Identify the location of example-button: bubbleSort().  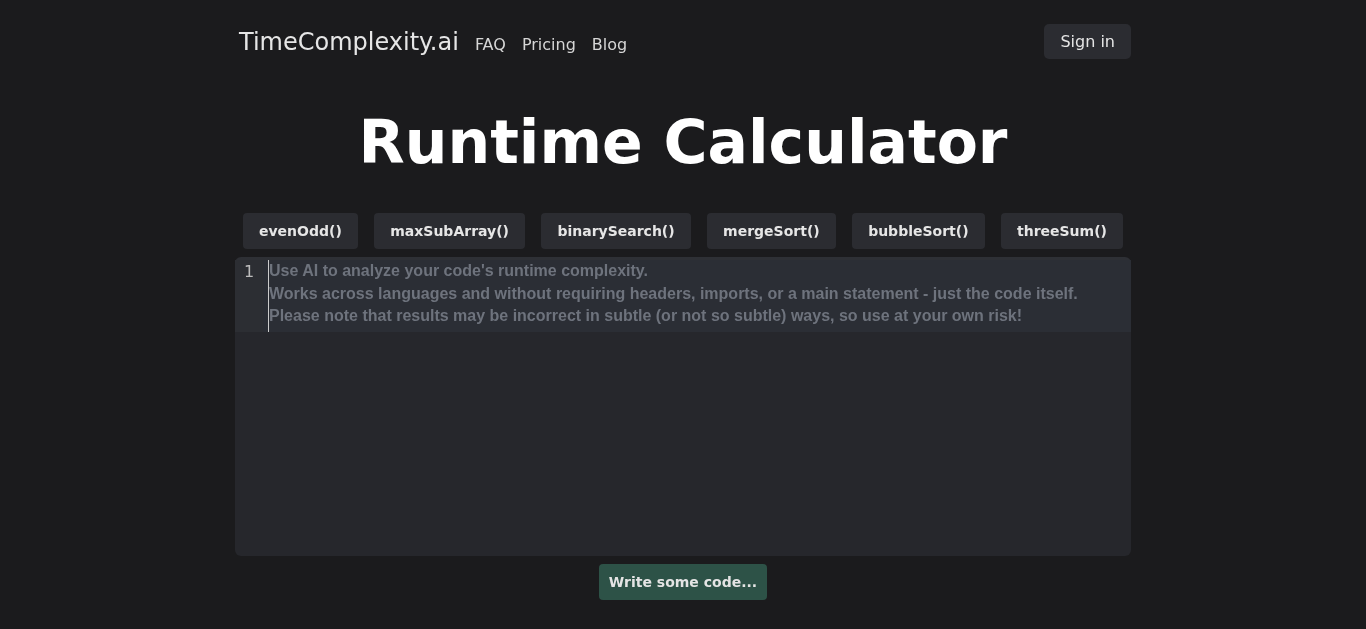
(918, 231).